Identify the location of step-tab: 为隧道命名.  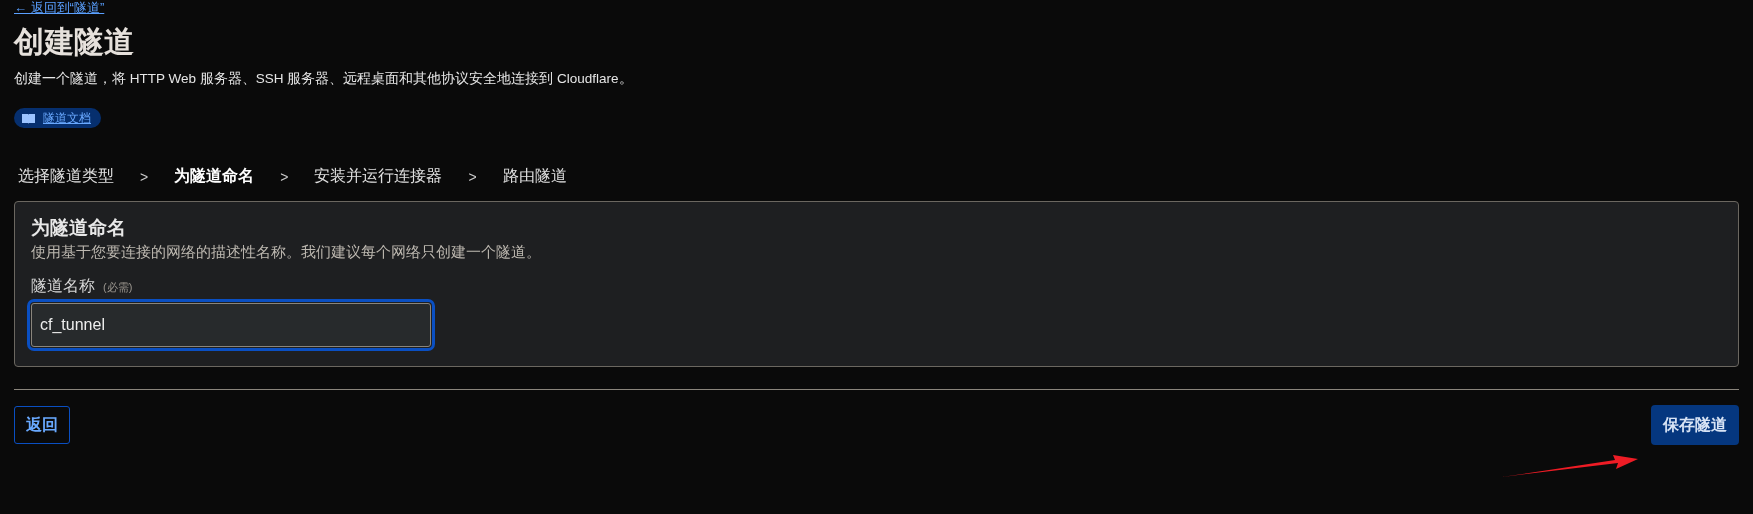
(214, 176).